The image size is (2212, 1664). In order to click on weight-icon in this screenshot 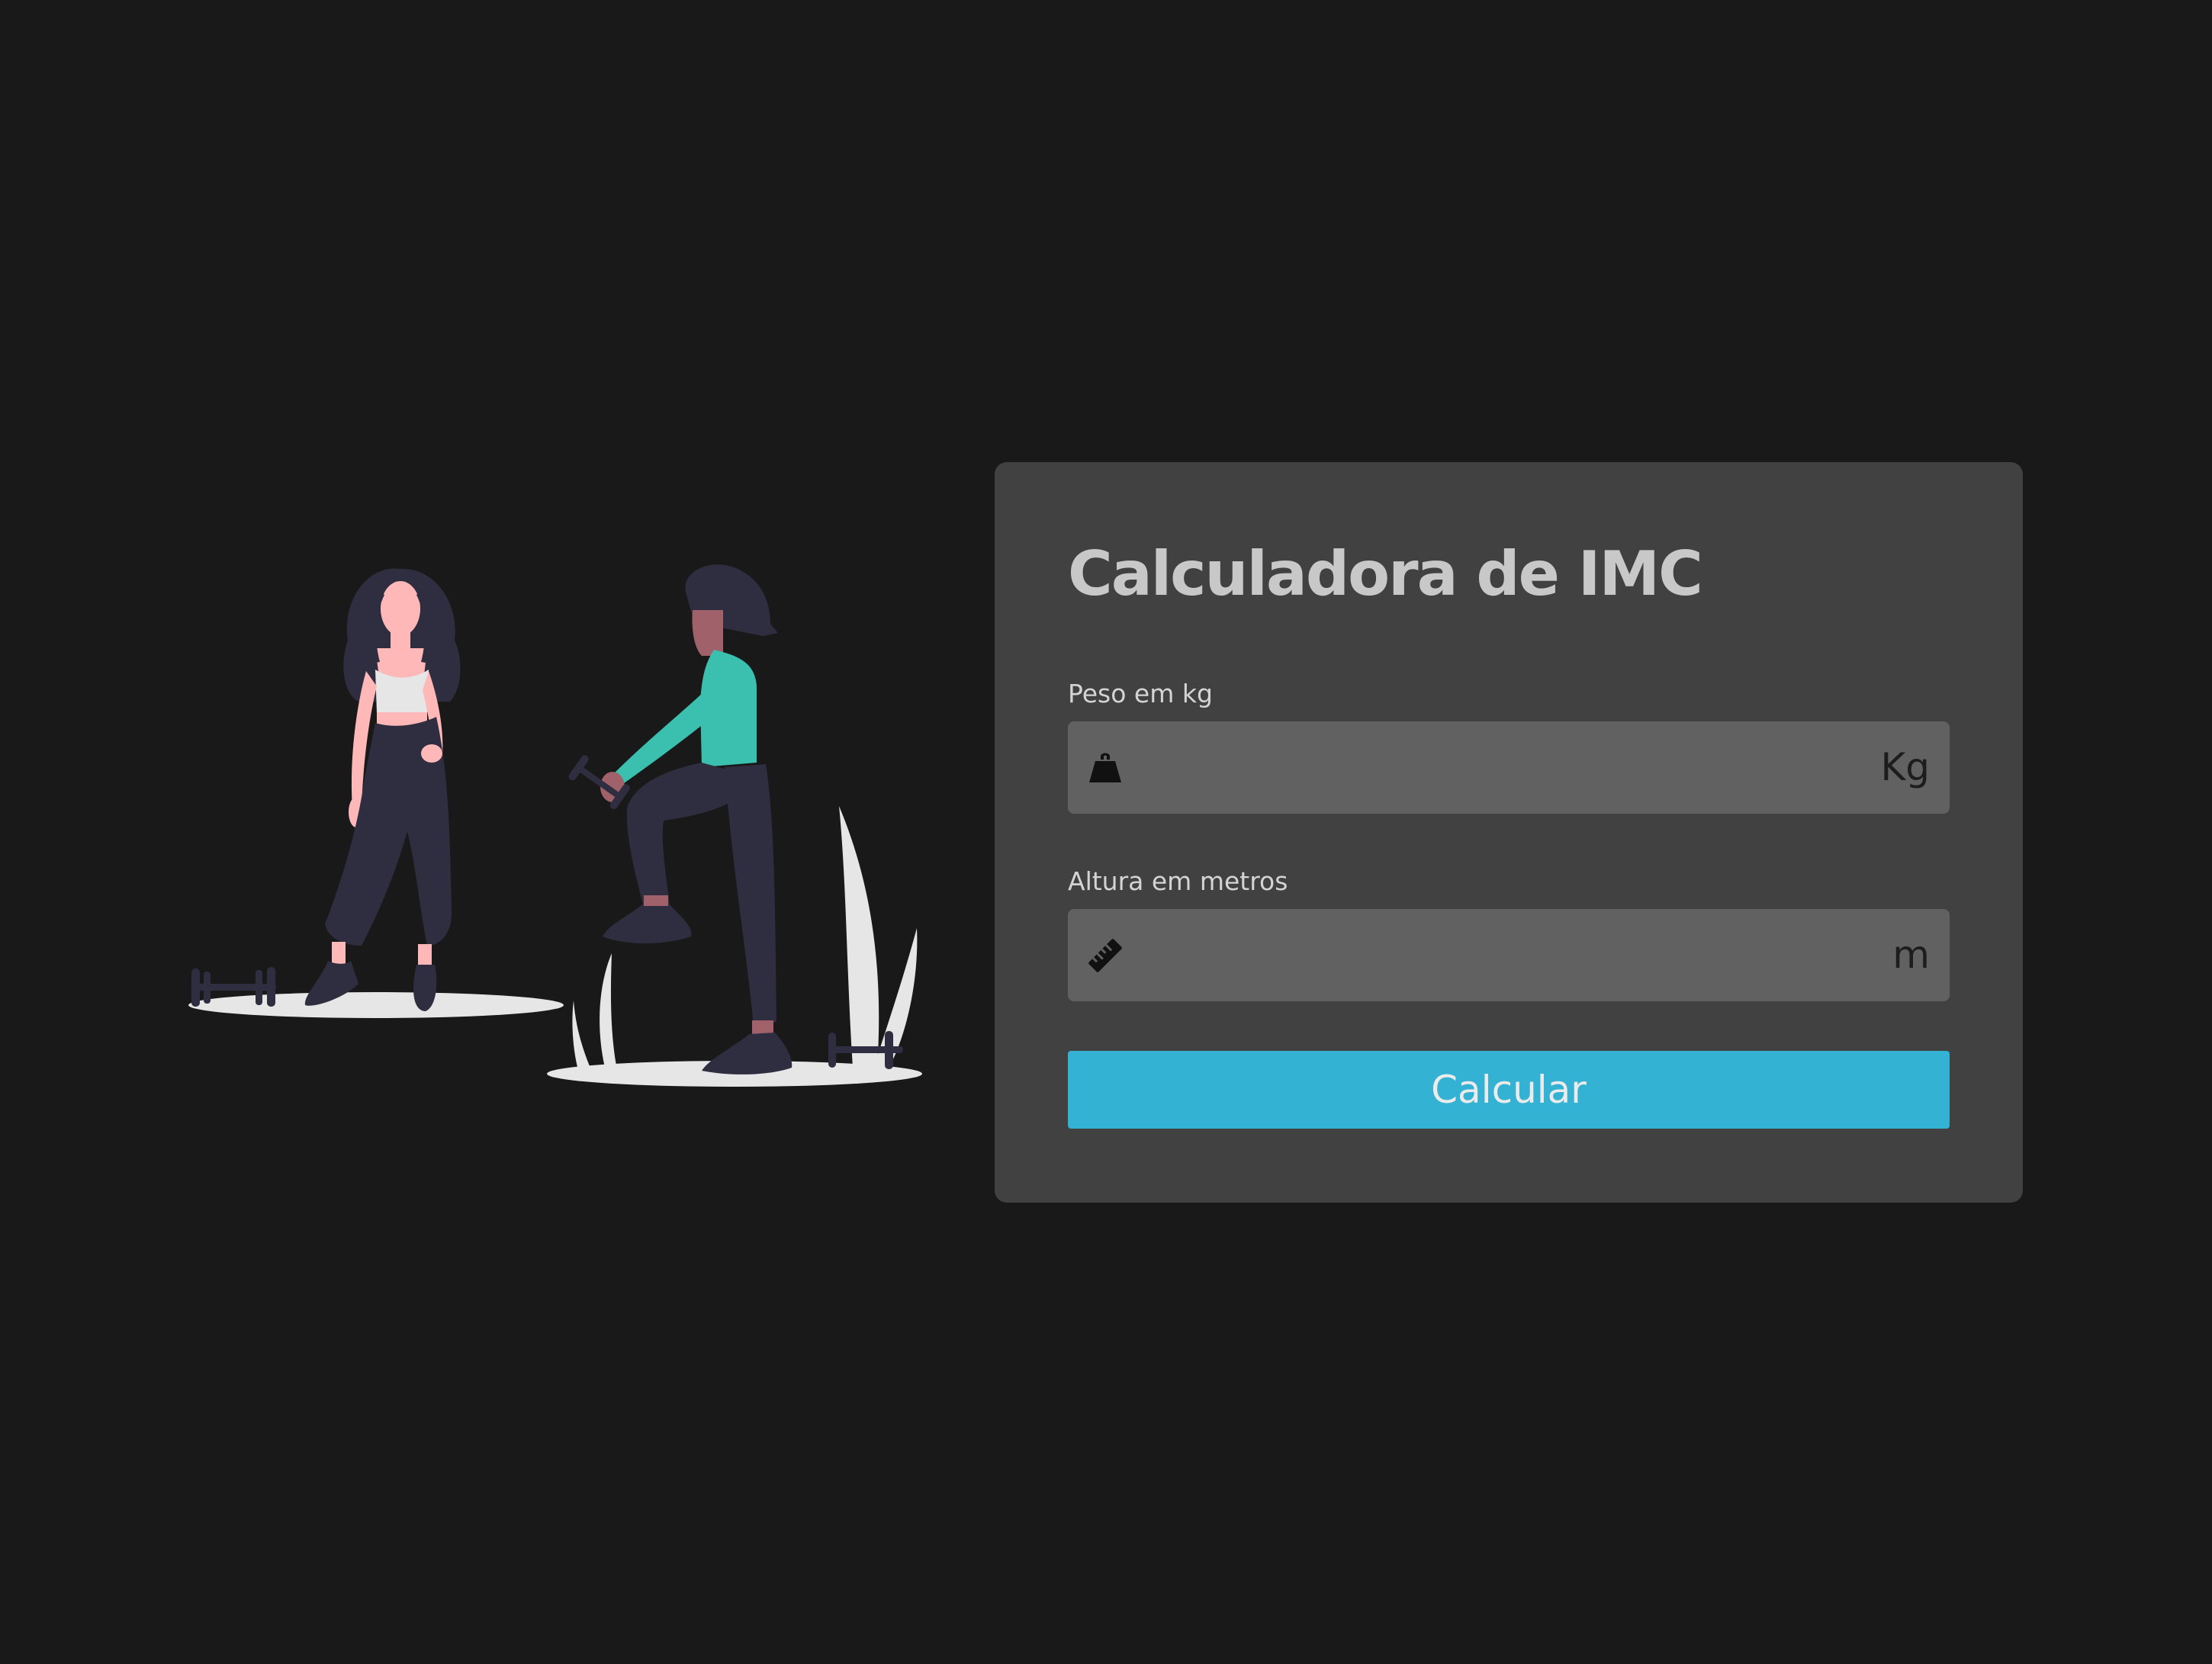, I will do `click(1105, 767)`.